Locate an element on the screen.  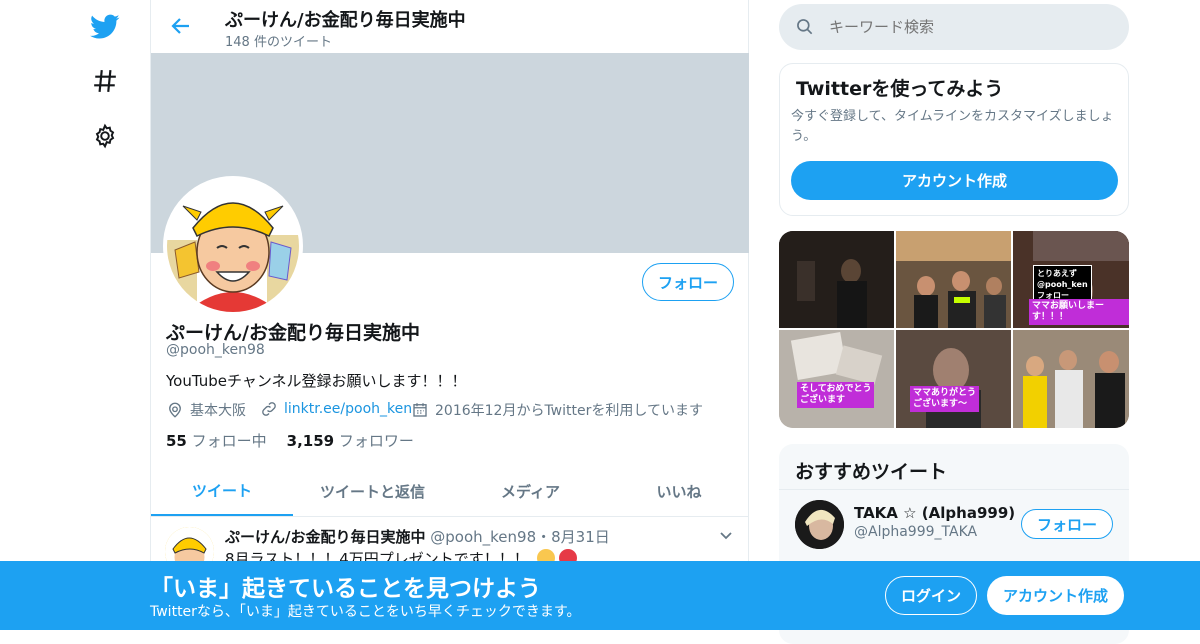
profile-header: ぷーけん/お金配り毎日実施中 148 件のツイート is located at coordinates (450, 26).